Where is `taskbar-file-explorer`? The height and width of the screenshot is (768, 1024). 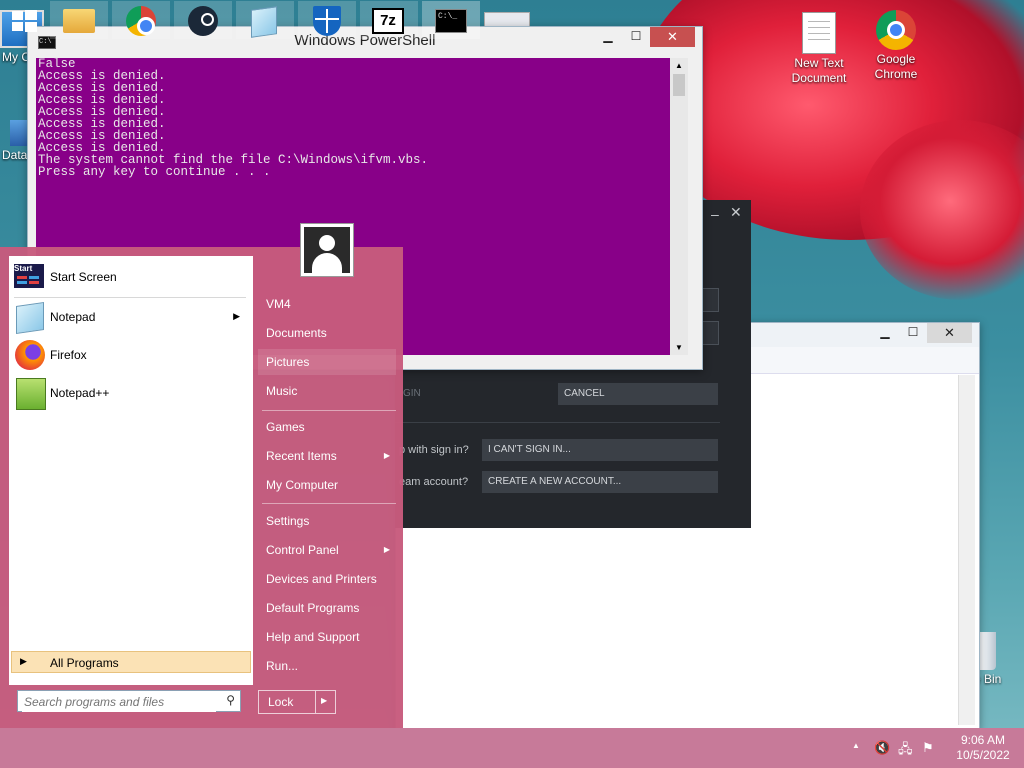
taskbar-file-explorer is located at coordinates (79, 20).